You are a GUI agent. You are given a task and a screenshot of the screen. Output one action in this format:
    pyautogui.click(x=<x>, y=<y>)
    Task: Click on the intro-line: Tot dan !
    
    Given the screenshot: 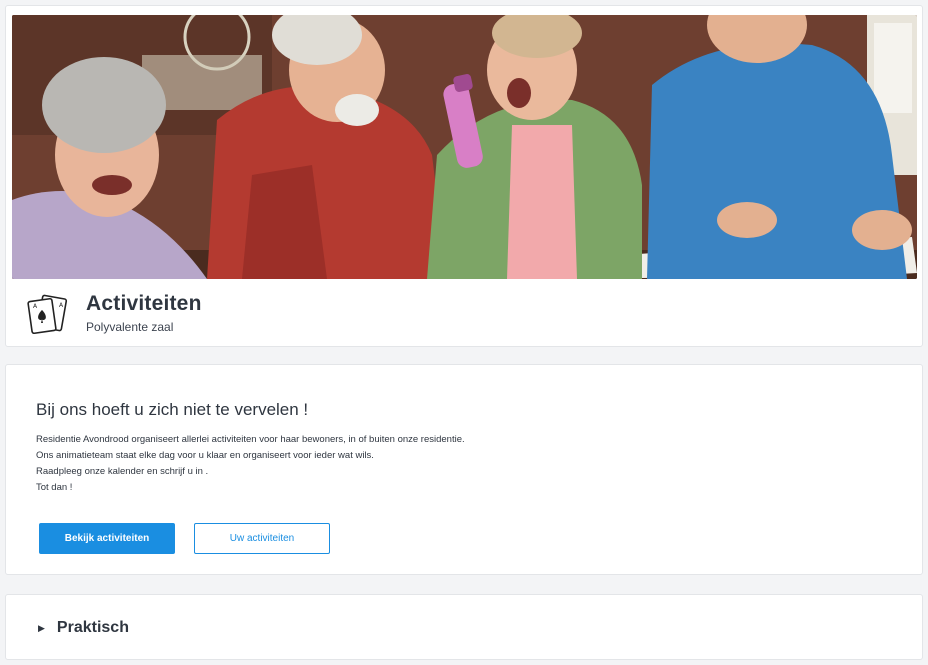 What is the action you would take?
    pyautogui.click(x=54, y=487)
    